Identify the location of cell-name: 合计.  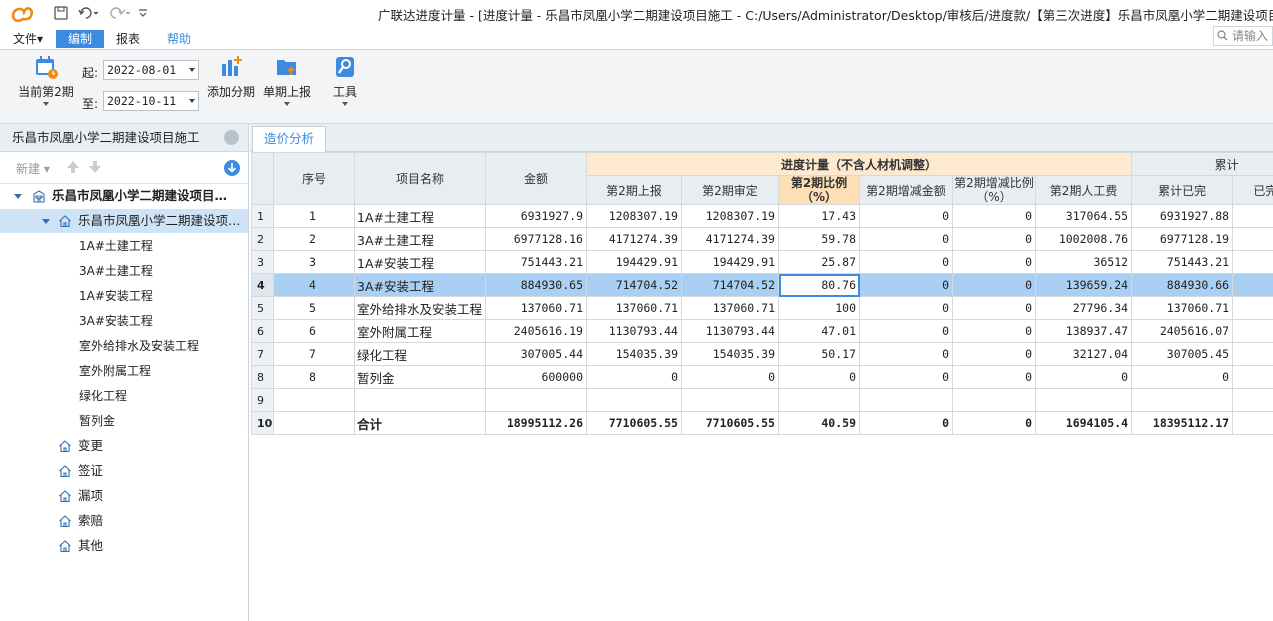
(420, 423).